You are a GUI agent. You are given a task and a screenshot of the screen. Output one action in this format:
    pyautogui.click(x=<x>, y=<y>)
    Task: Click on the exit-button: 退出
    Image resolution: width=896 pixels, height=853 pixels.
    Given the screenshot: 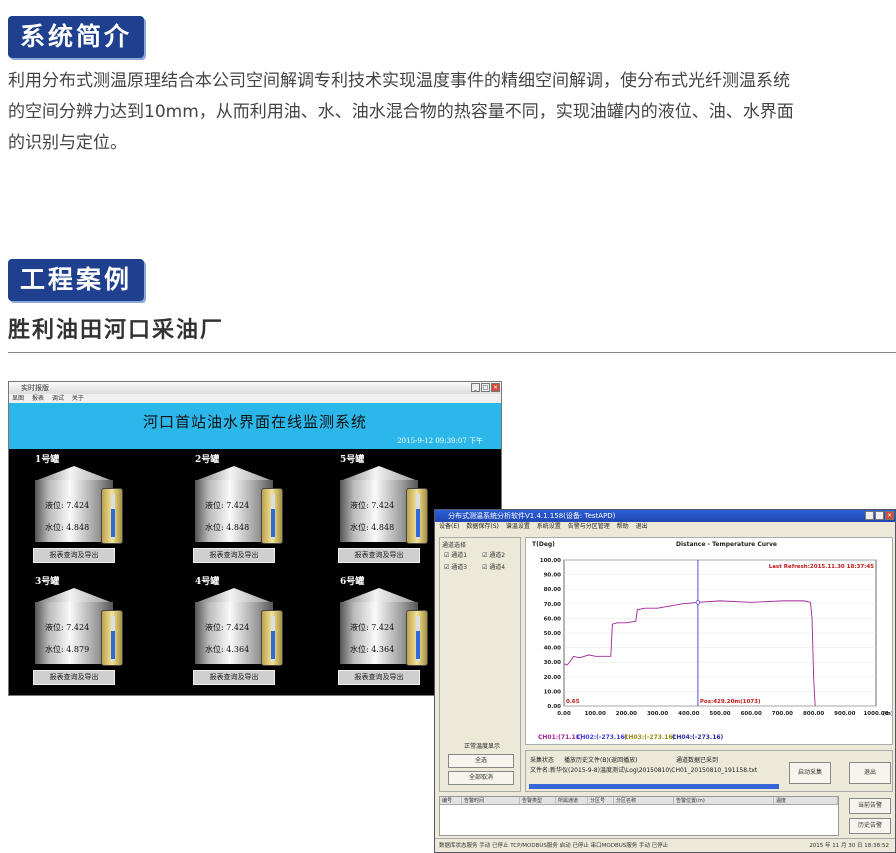 What is the action you would take?
    pyautogui.click(x=870, y=773)
    